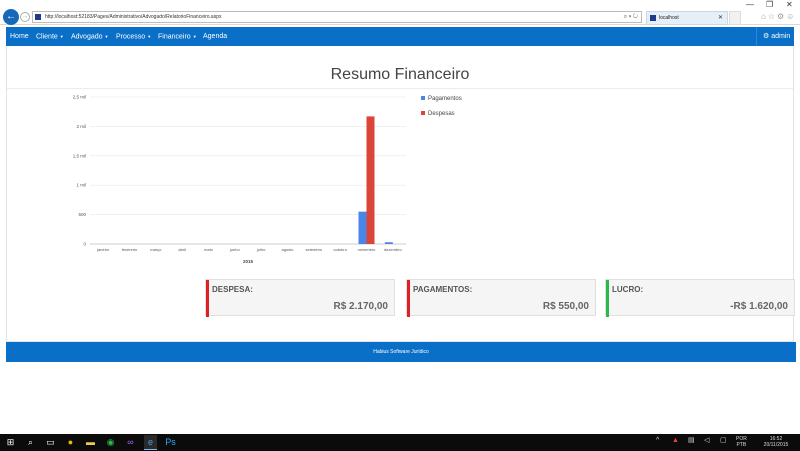 The height and width of the screenshot is (451, 800). Describe the element at coordinates (340, 249) in the screenshot. I see `x-tick-label: outubro` at that location.